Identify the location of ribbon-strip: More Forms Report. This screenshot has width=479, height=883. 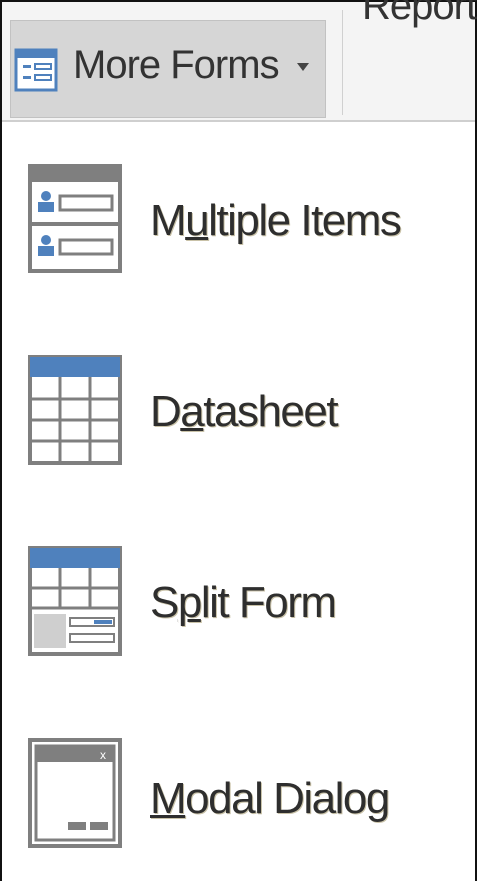
(239, 61).